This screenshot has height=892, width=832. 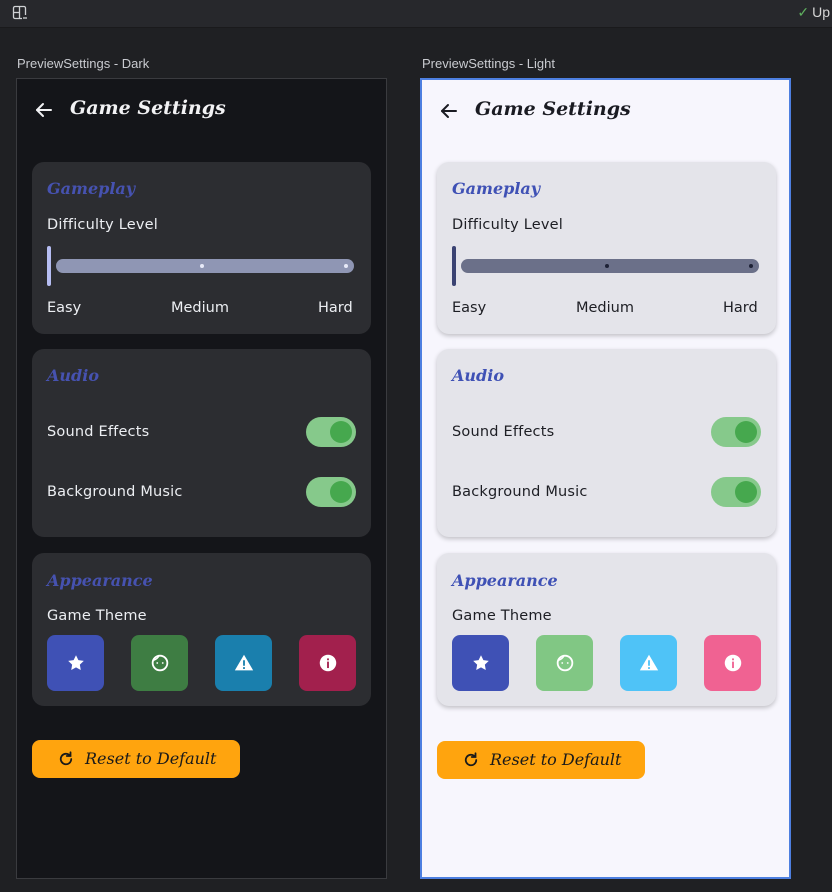 What do you see at coordinates (488, 63) in the screenshot?
I see `preview-label-light: PreviewSettings - Light` at bounding box center [488, 63].